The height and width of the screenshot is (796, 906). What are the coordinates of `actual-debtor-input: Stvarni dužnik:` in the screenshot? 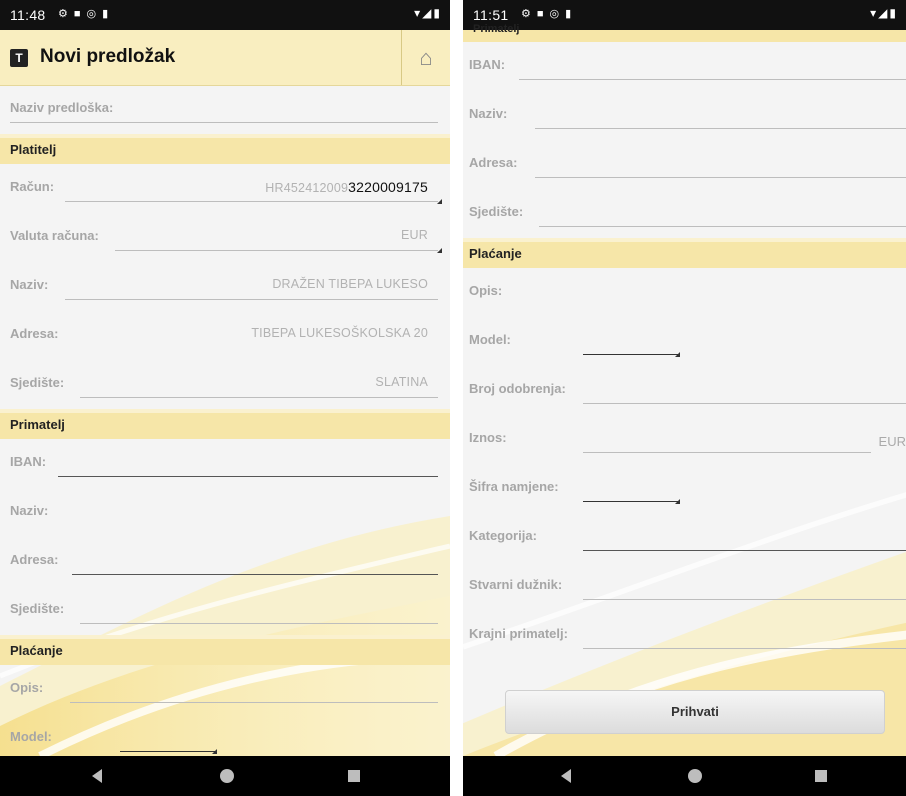 It's located at (684, 586).